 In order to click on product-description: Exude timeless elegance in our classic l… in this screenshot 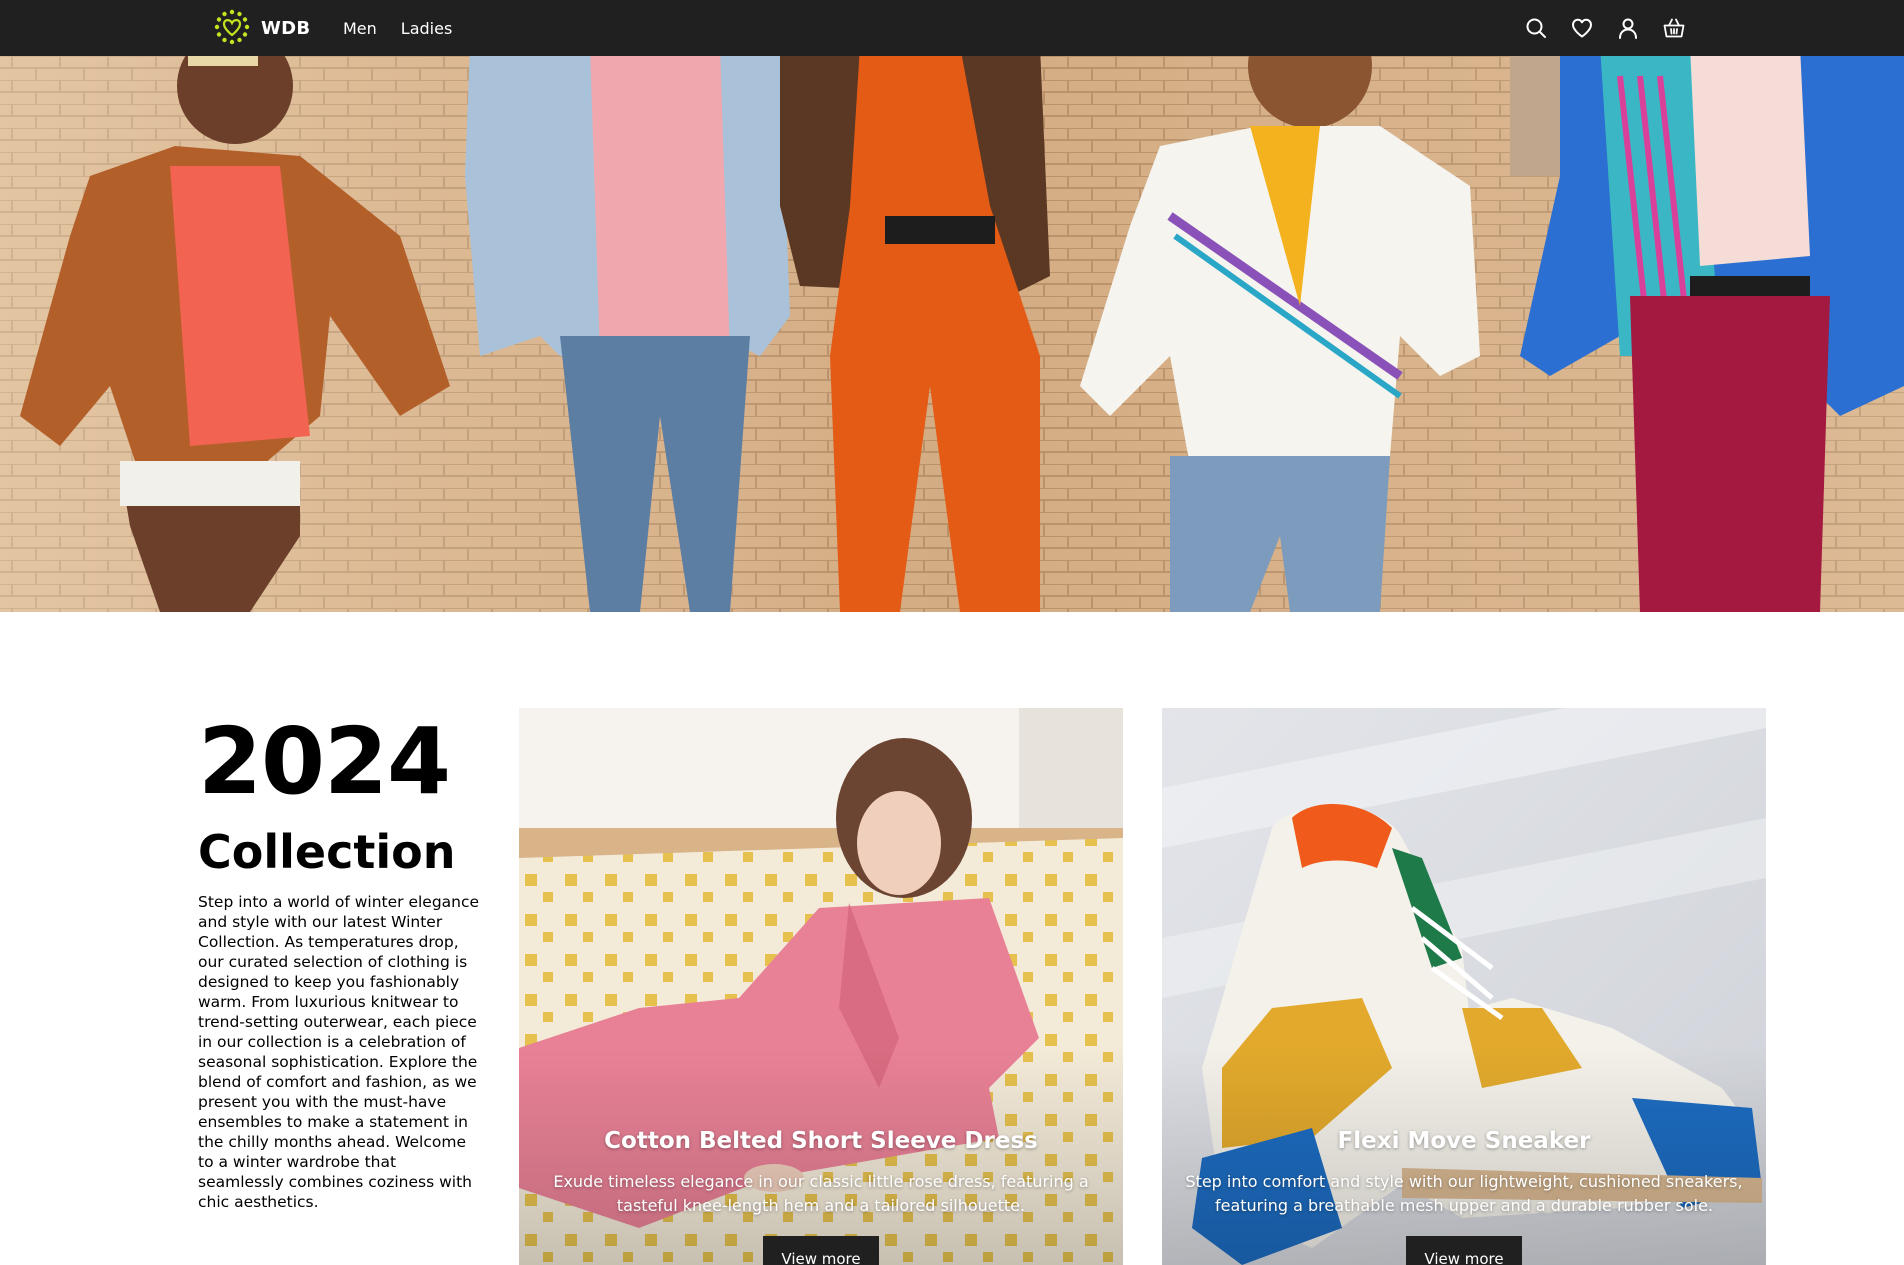, I will do `click(821, 1193)`.